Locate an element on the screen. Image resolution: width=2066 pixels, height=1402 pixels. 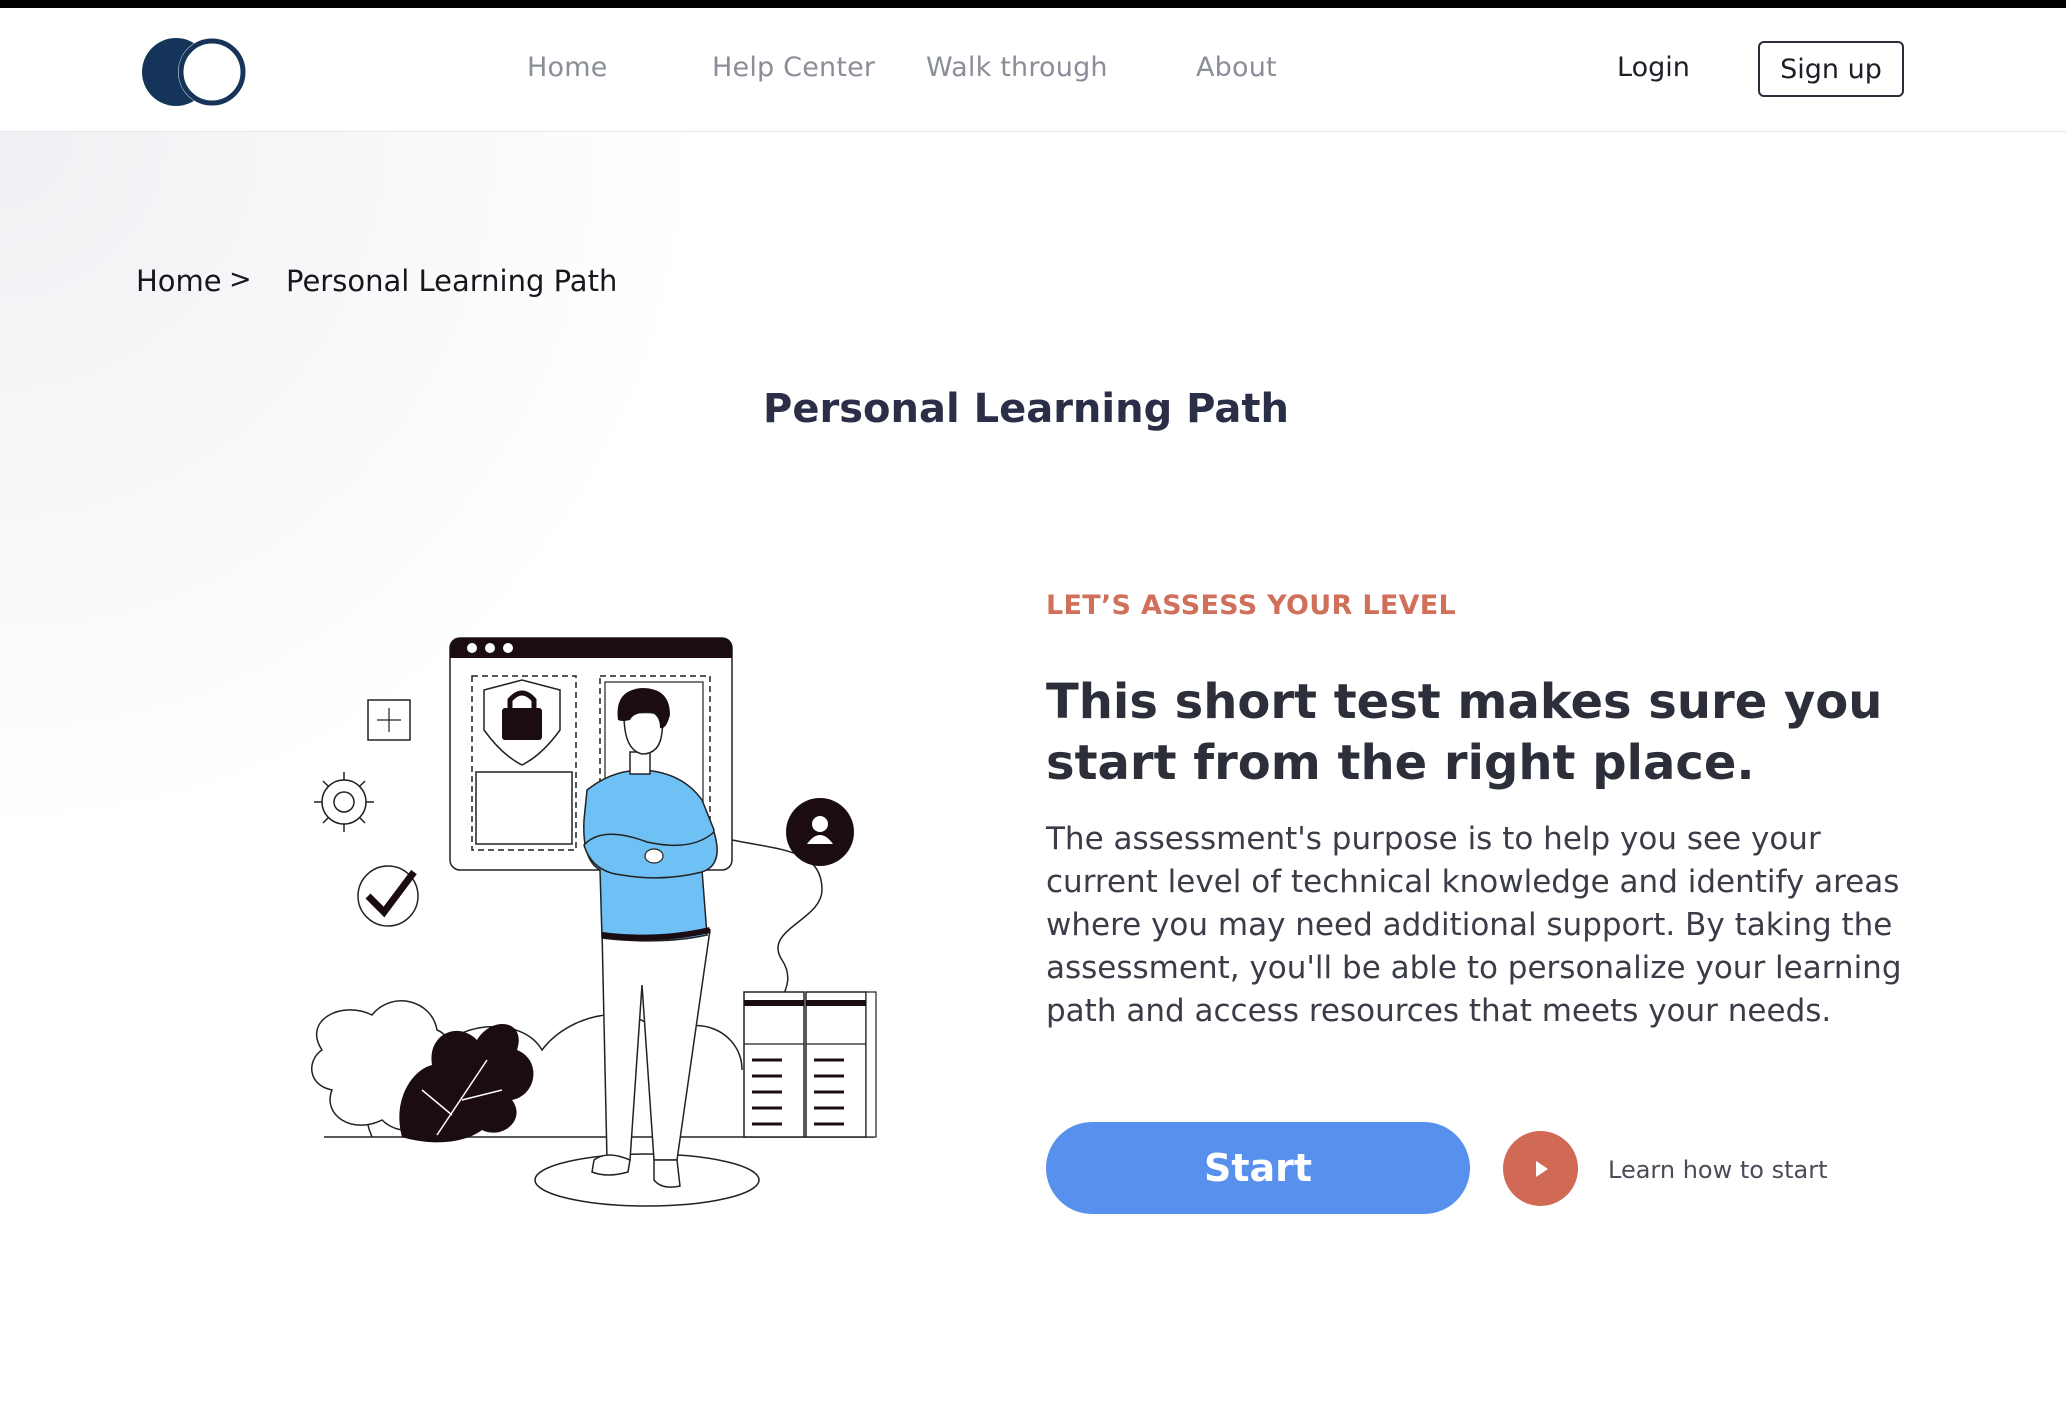
login-link: Login is located at coordinates (1653, 67).